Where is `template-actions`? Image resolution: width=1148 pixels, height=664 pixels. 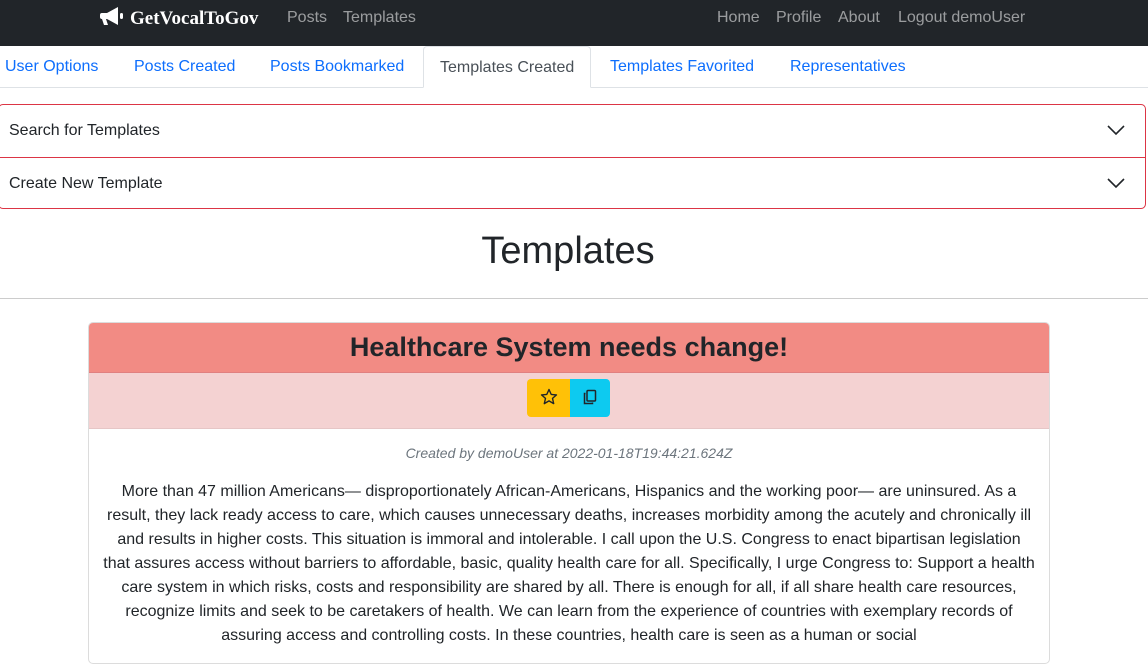 template-actions is located at coordinates (569, 401).